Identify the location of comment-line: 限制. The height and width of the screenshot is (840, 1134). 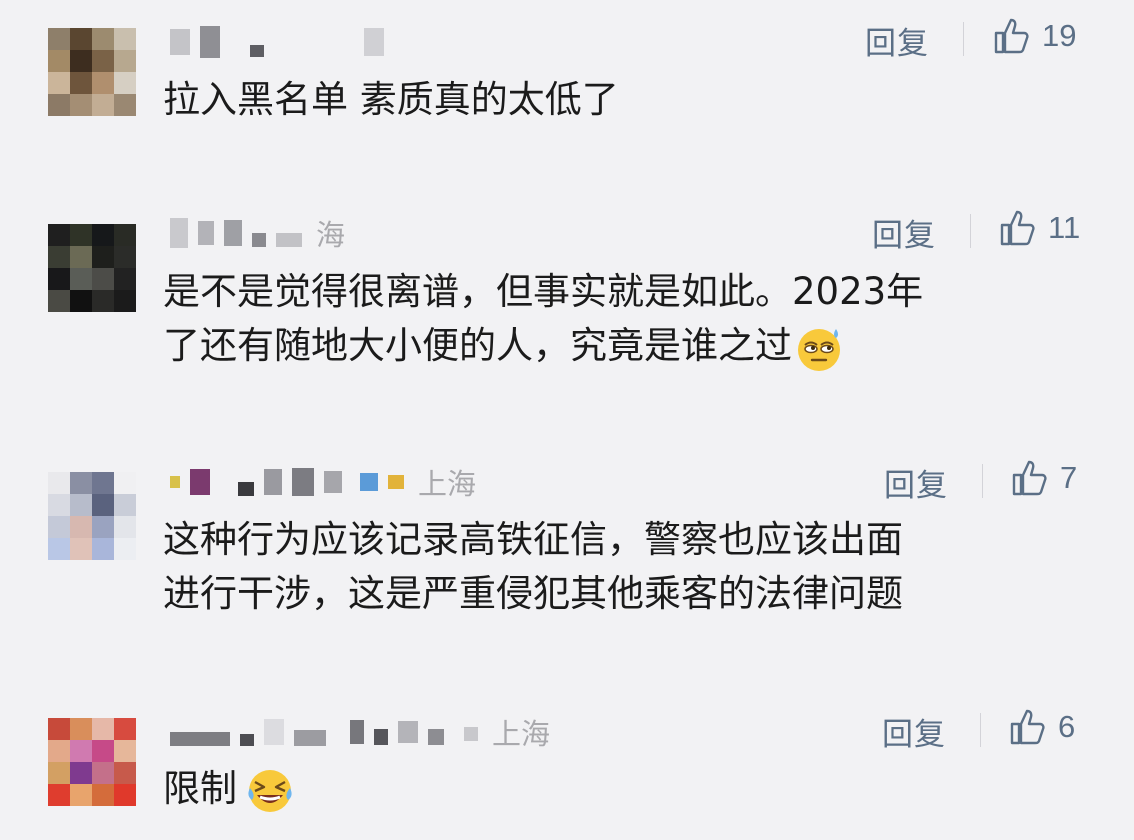
(229, 789).